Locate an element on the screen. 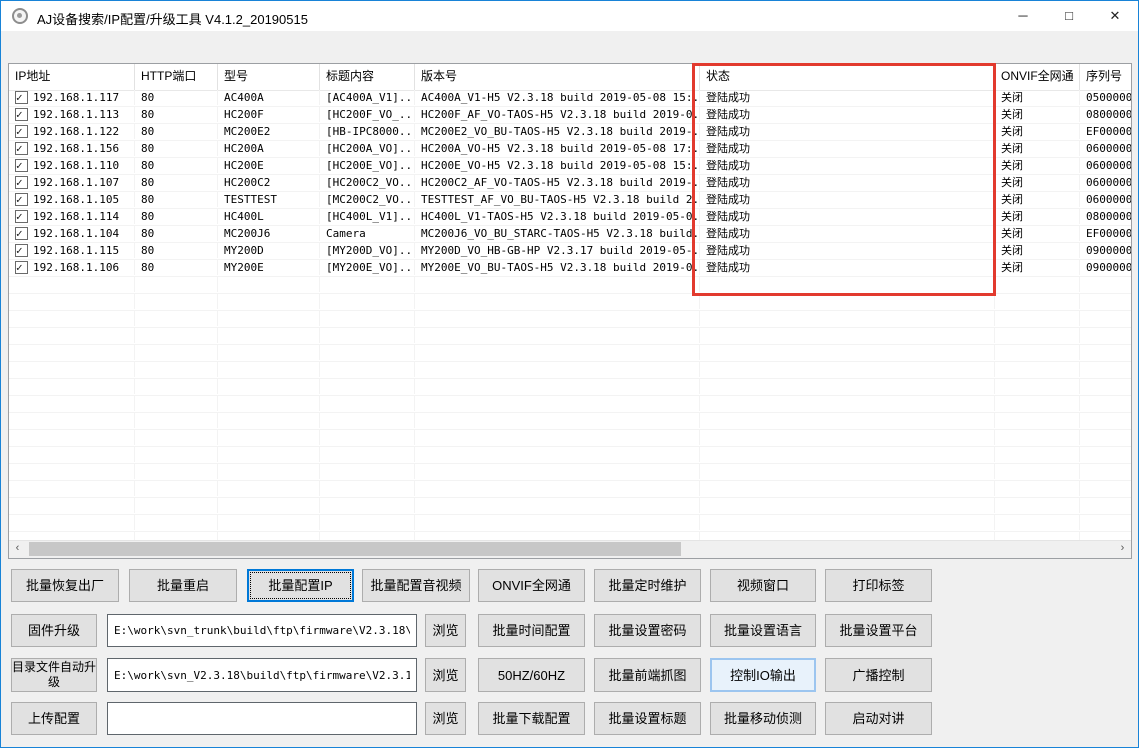  upload-config-button: 上传配置 is located at coordinates (54, 718).